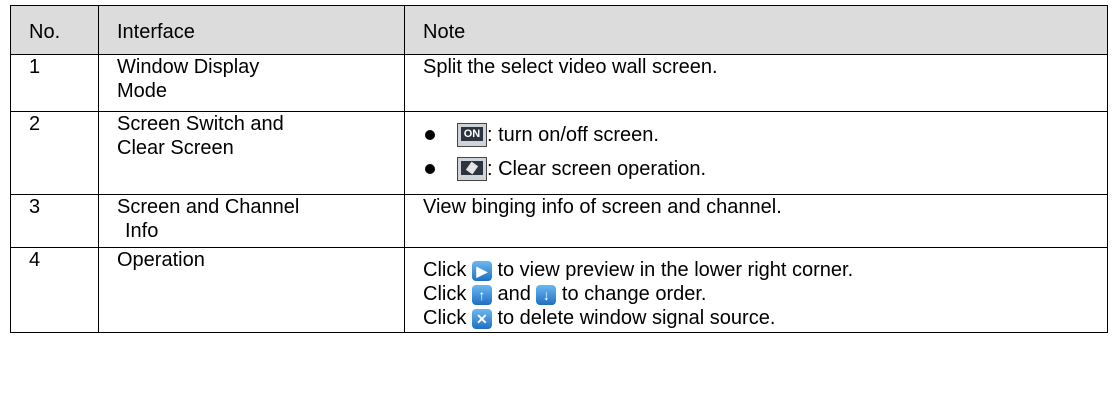 The height and width of the screenshot is (401, 1120). I want to click on cell-interface: Screen Switch and Clear Screen, so click(251, 153).